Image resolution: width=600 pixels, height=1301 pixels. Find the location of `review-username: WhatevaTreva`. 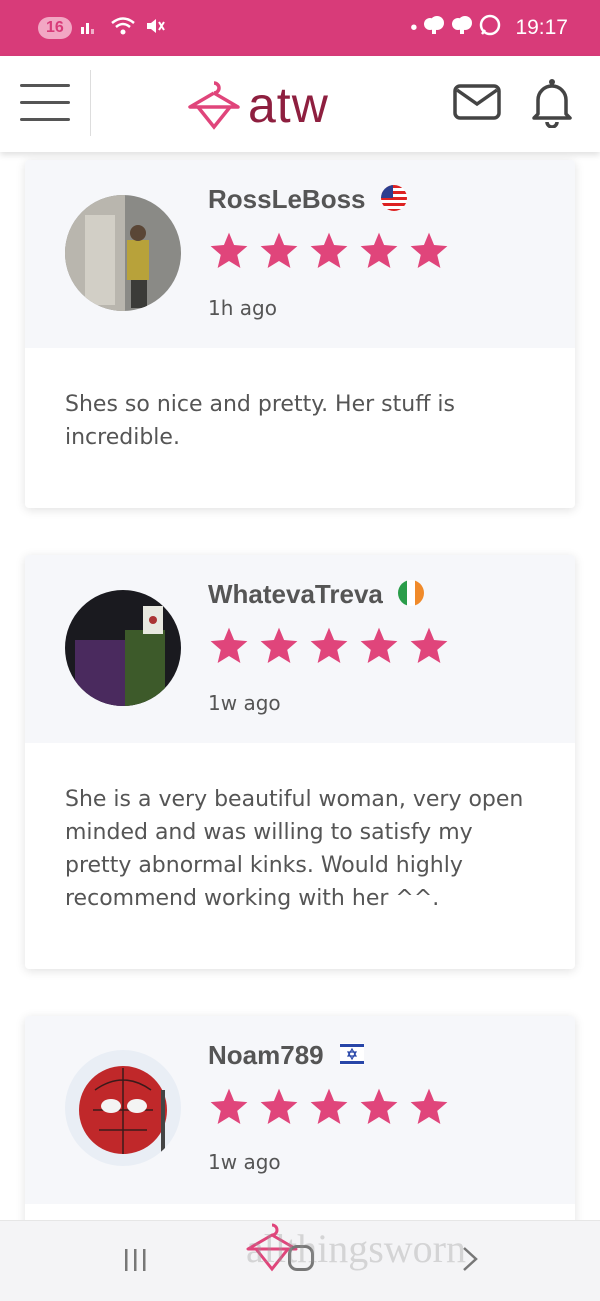

review-username: WhatevaTreva is located at coordinates (316, 596).